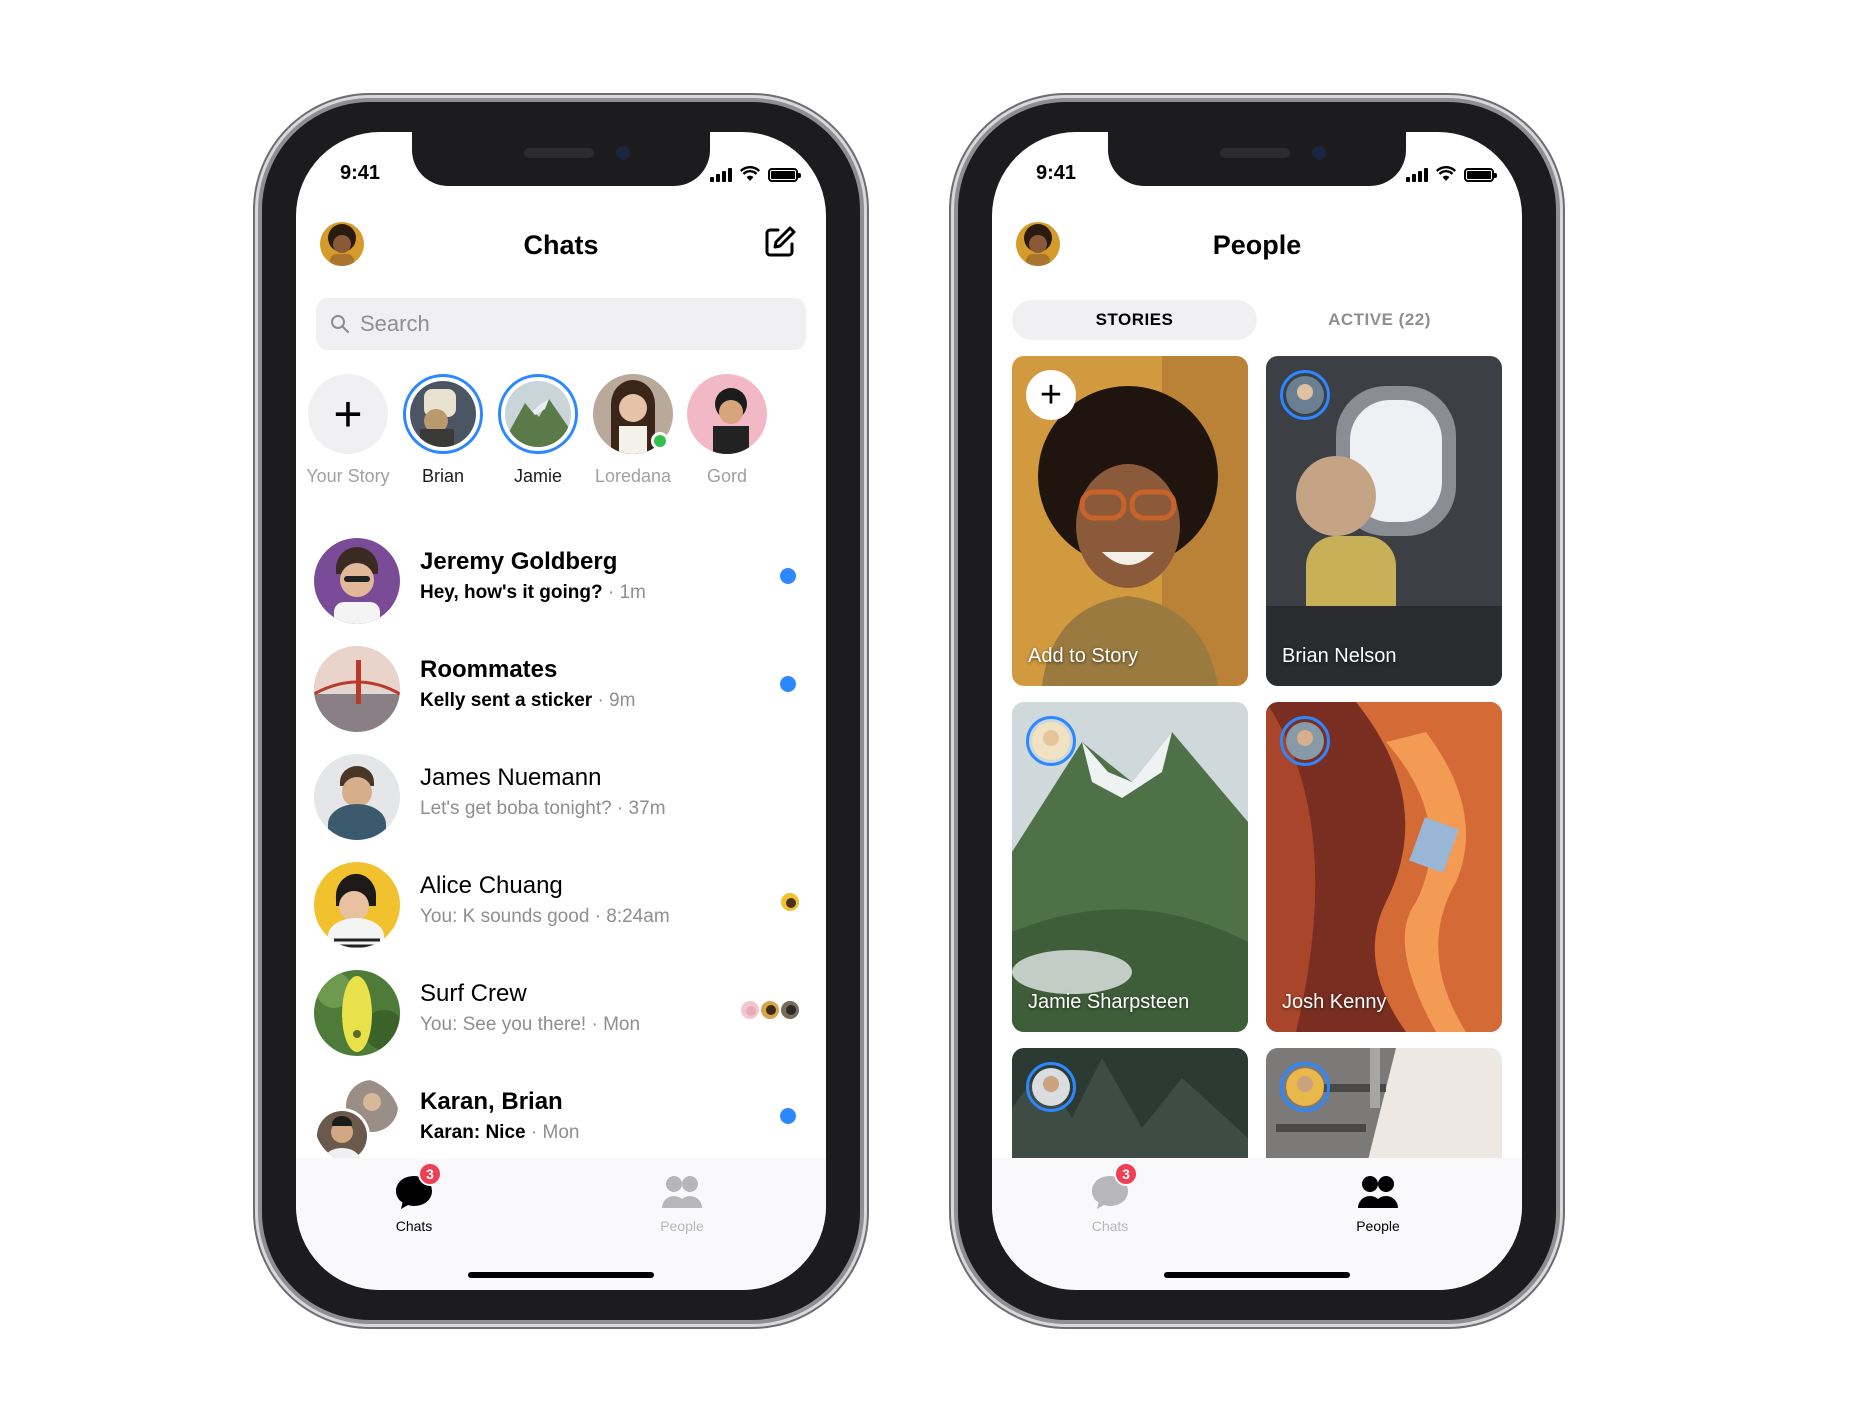  I want to click on story-label: Your Story, so click(348, 476).